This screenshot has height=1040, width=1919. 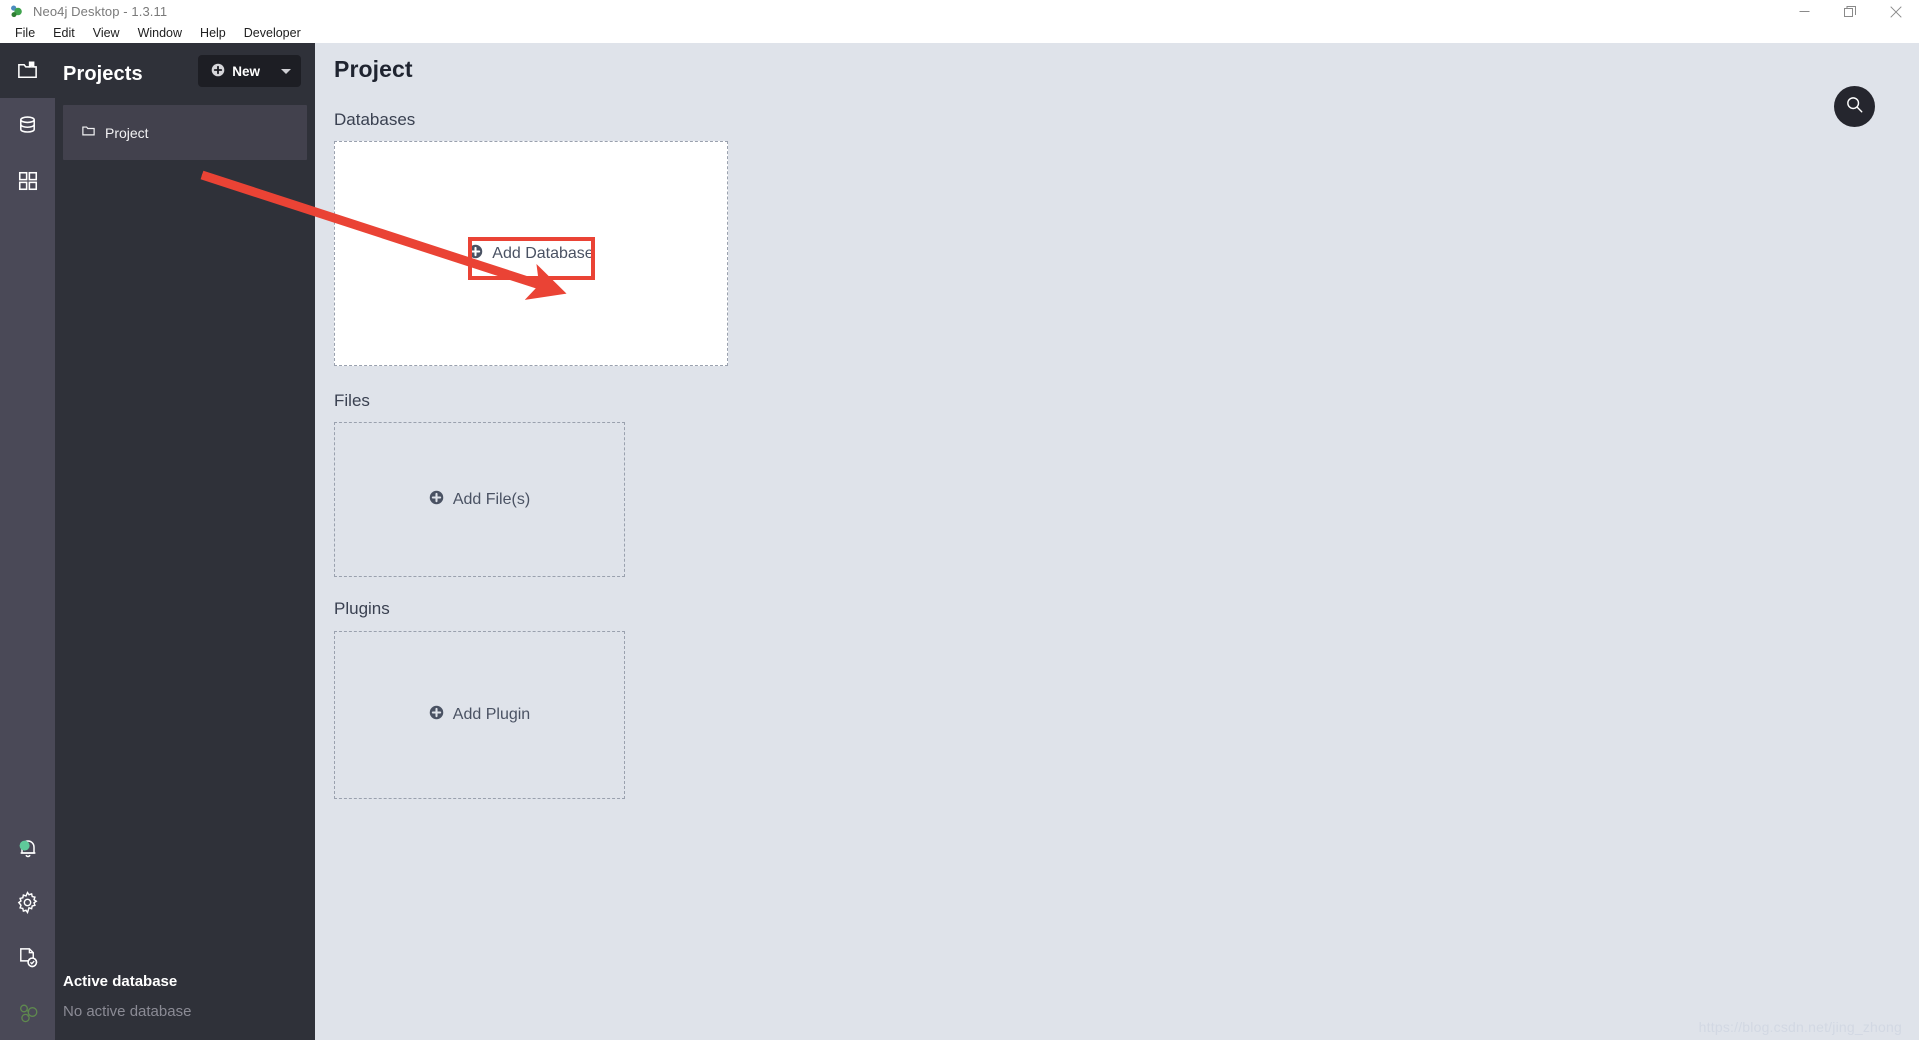 I want to click on neo4j-logo-icon, so click(x=16, y=11).